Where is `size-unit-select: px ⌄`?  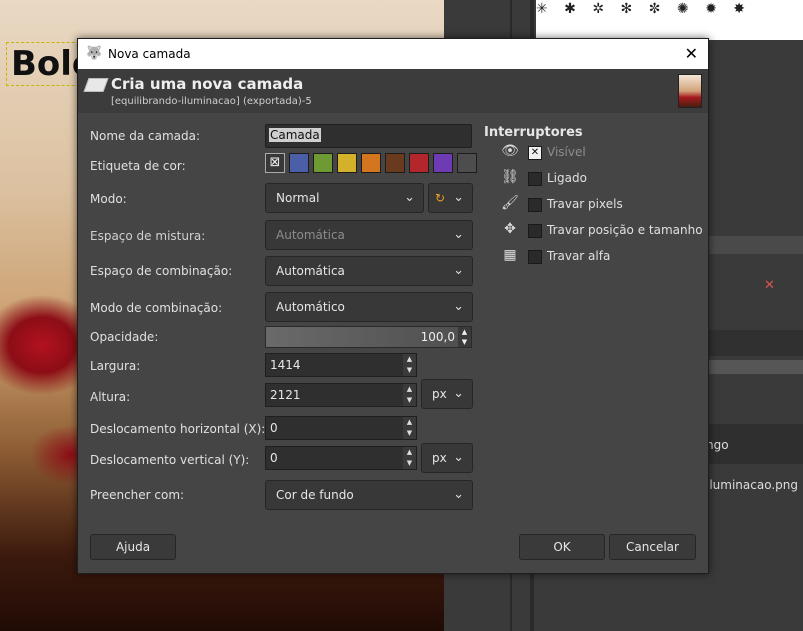
size-unit-select: px ⌄ is located at coordinates (447, 394).